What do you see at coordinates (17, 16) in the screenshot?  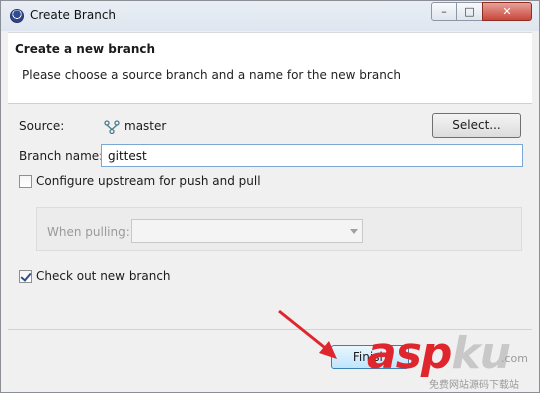 I see `eclipse-icon` at bounding box center [17, 16].